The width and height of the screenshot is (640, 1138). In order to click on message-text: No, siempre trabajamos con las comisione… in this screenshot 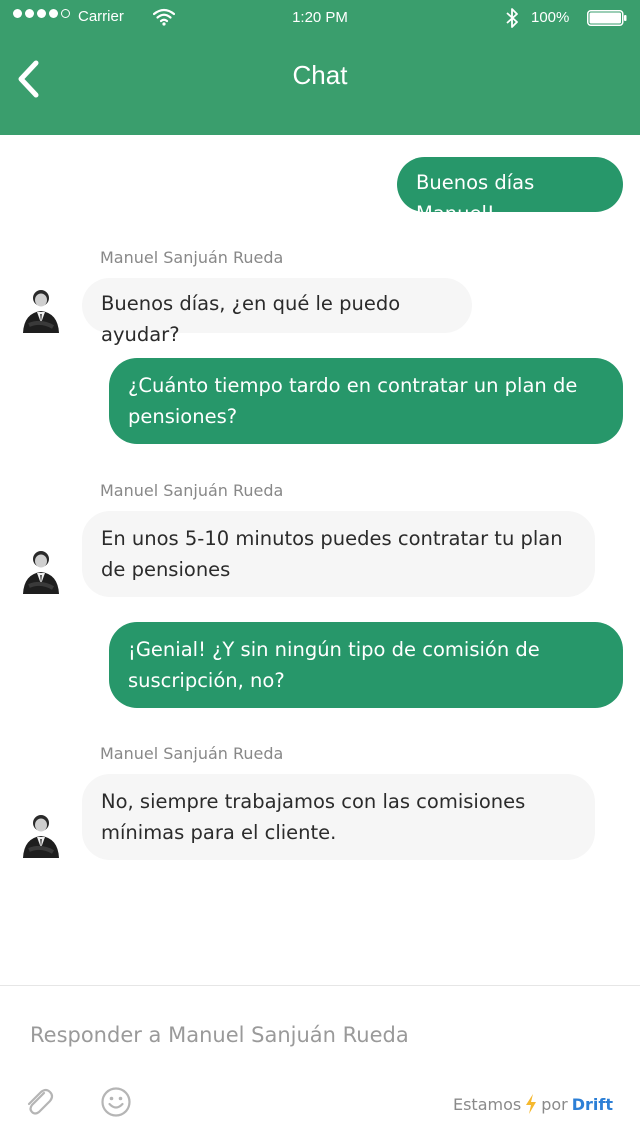, I will do `click(313, 817)`.